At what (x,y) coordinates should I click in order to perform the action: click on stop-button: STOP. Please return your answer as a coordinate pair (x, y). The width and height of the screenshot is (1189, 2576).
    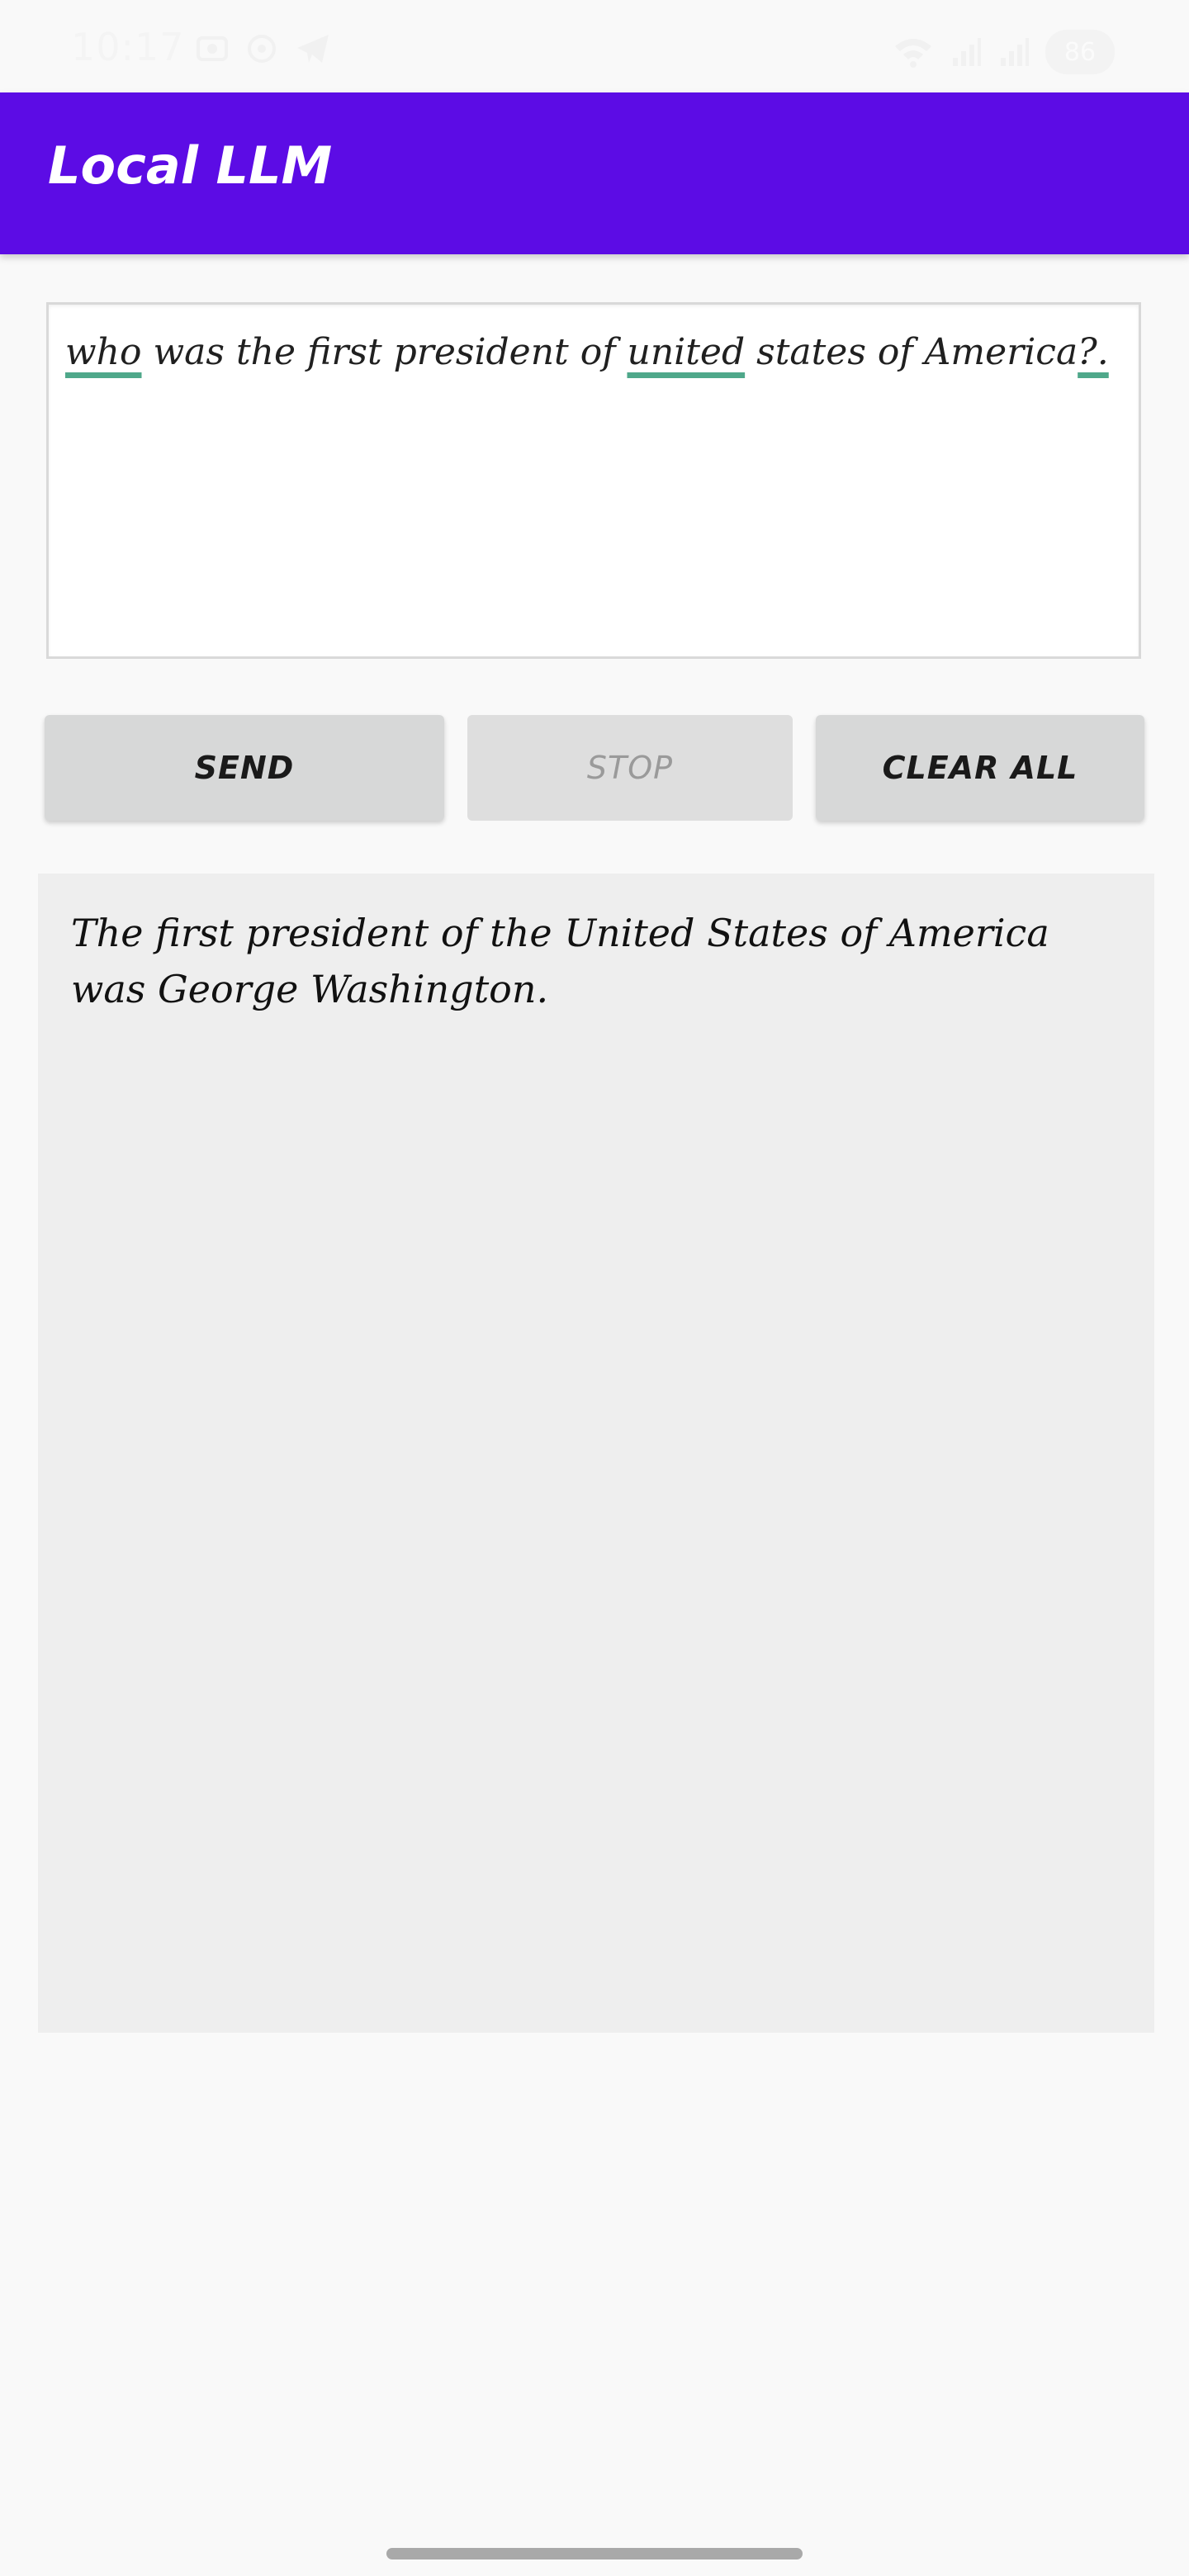
    Looking at the image, I should click on (630, 768).